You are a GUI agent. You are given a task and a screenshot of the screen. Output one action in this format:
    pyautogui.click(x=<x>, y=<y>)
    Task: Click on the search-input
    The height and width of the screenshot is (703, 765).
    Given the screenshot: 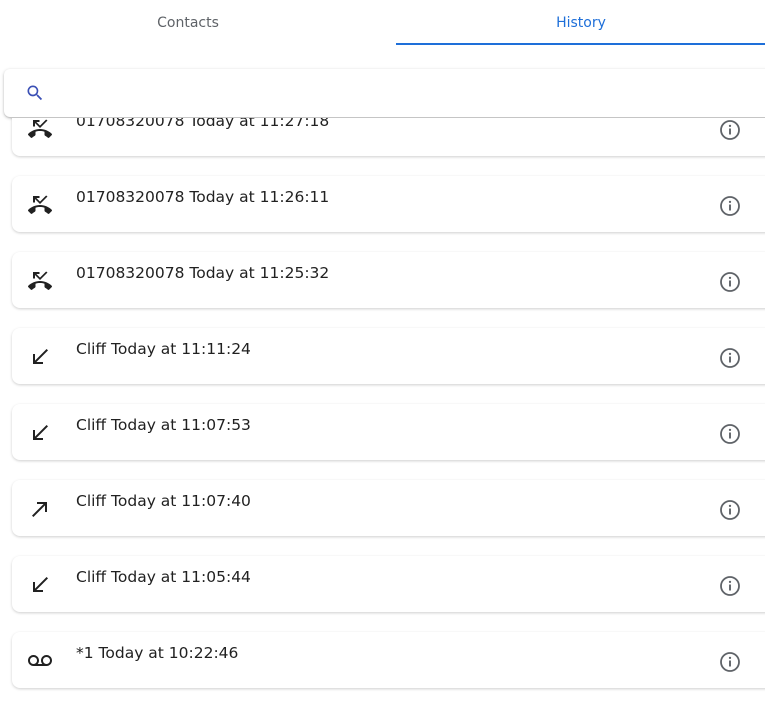 What is the action you would take?
    pyautogui.click(x=403, y=94)
    